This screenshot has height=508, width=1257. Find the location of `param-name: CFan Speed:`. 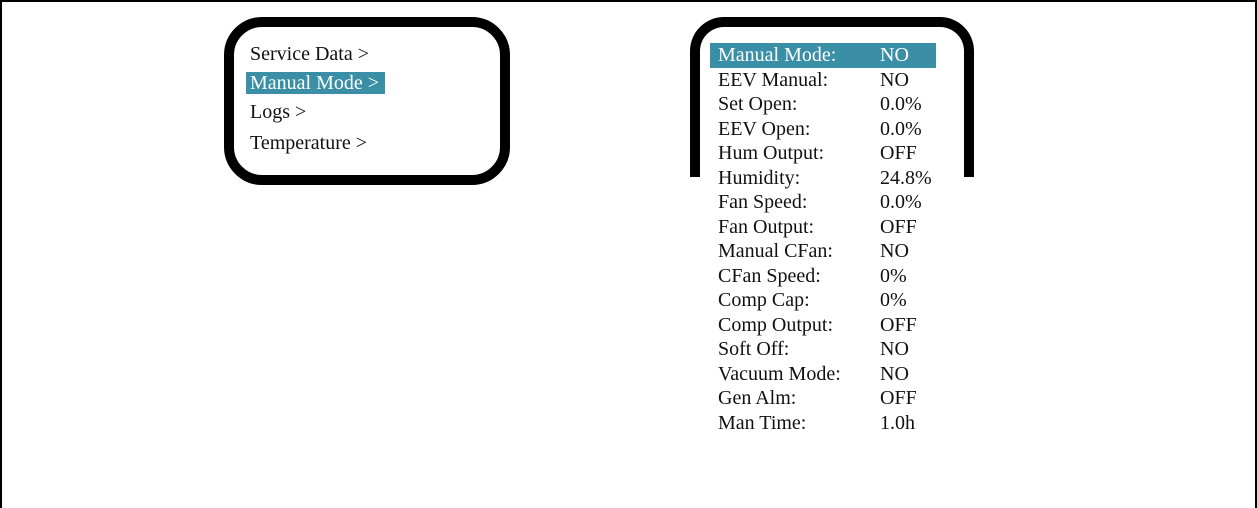

param-name: CFan Speed: is located at coordinates (769, 275).